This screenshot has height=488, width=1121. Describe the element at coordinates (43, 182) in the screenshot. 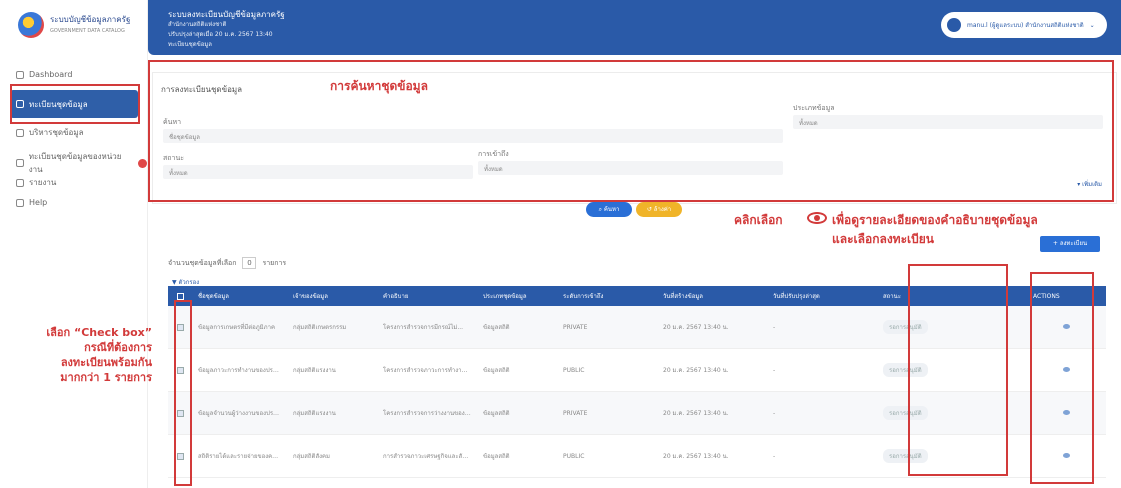

I see `sidebar-item-label: รายงาน` at that location.